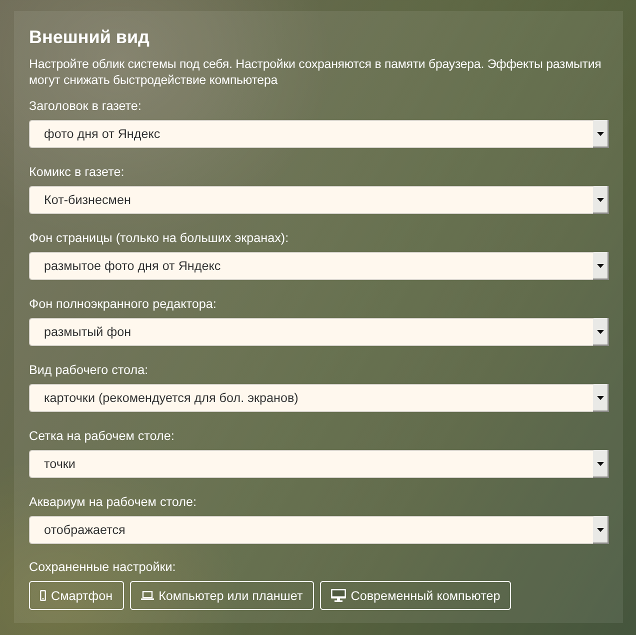  Describe the element at coordinates (416, 595) in the screenshot. I see `preset-button: Современный компьютер` at that location.